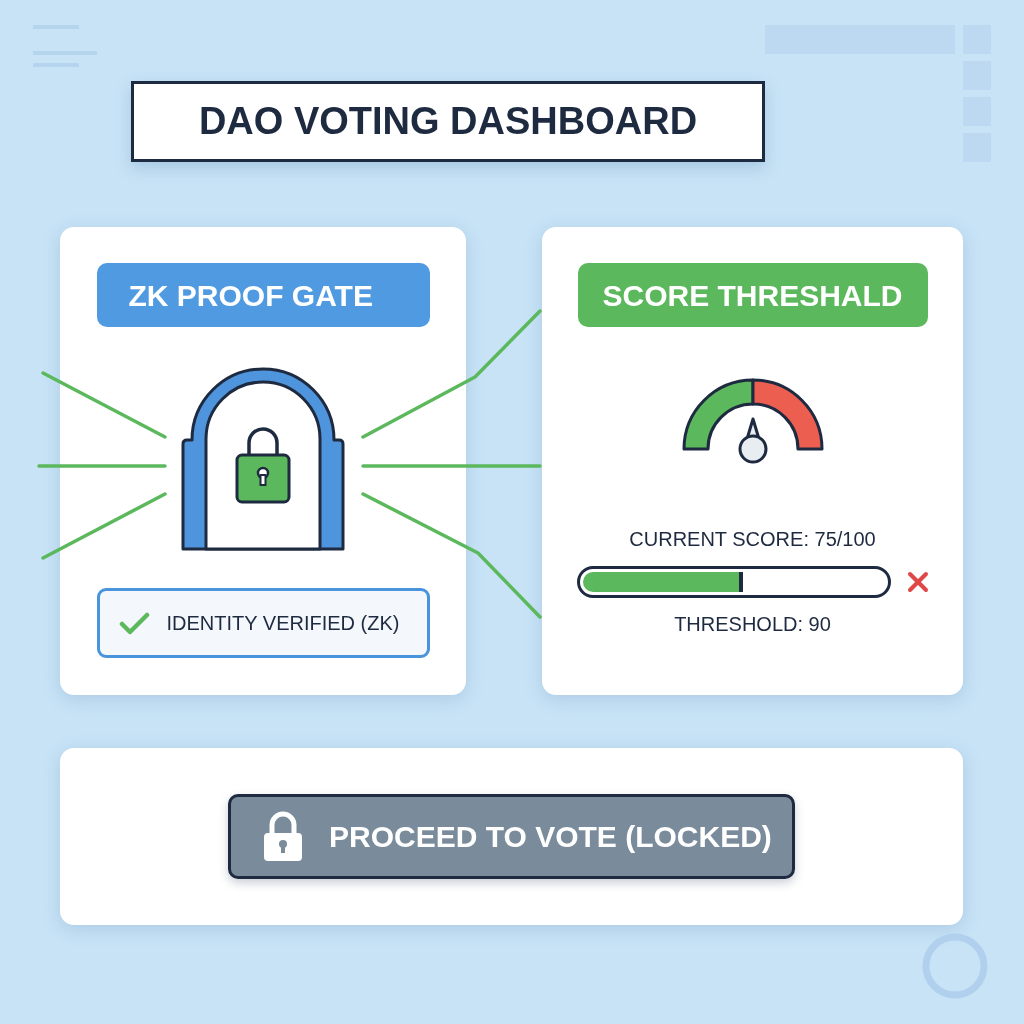 This screenshot has width=1024, height=1024. I want to click on section-heading: SCORE THRESHALD, so click(752, 295).